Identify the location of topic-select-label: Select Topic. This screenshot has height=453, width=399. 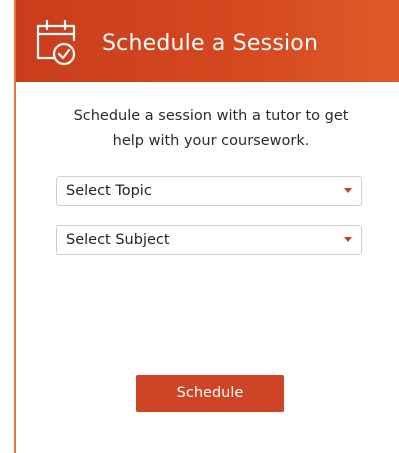
(109, 191).